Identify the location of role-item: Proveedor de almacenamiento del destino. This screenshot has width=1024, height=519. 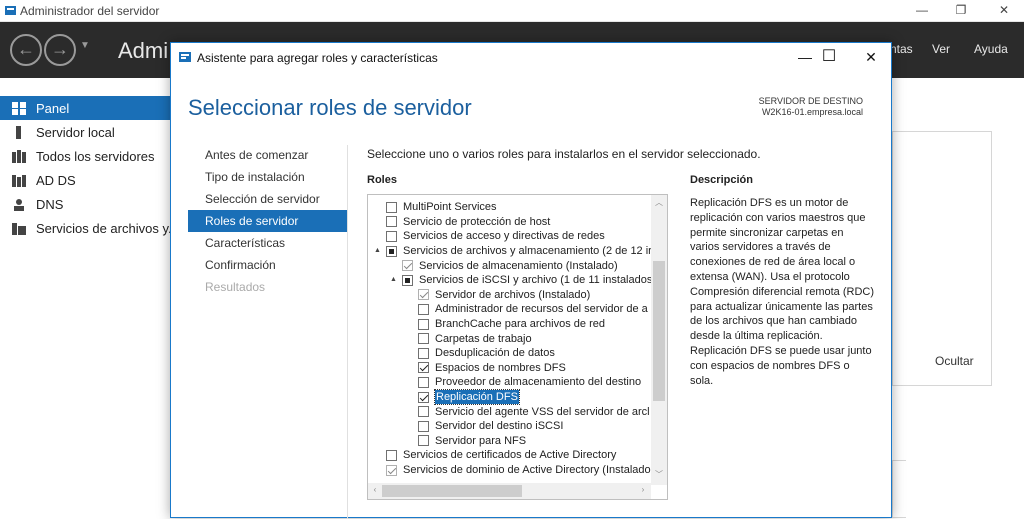
(529, 382).